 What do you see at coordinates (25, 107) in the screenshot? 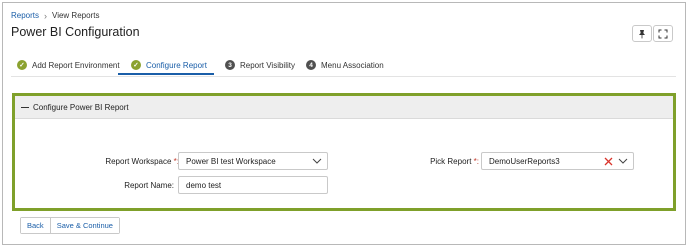
I see `collapse-icon` at bounding box center [25, 107].